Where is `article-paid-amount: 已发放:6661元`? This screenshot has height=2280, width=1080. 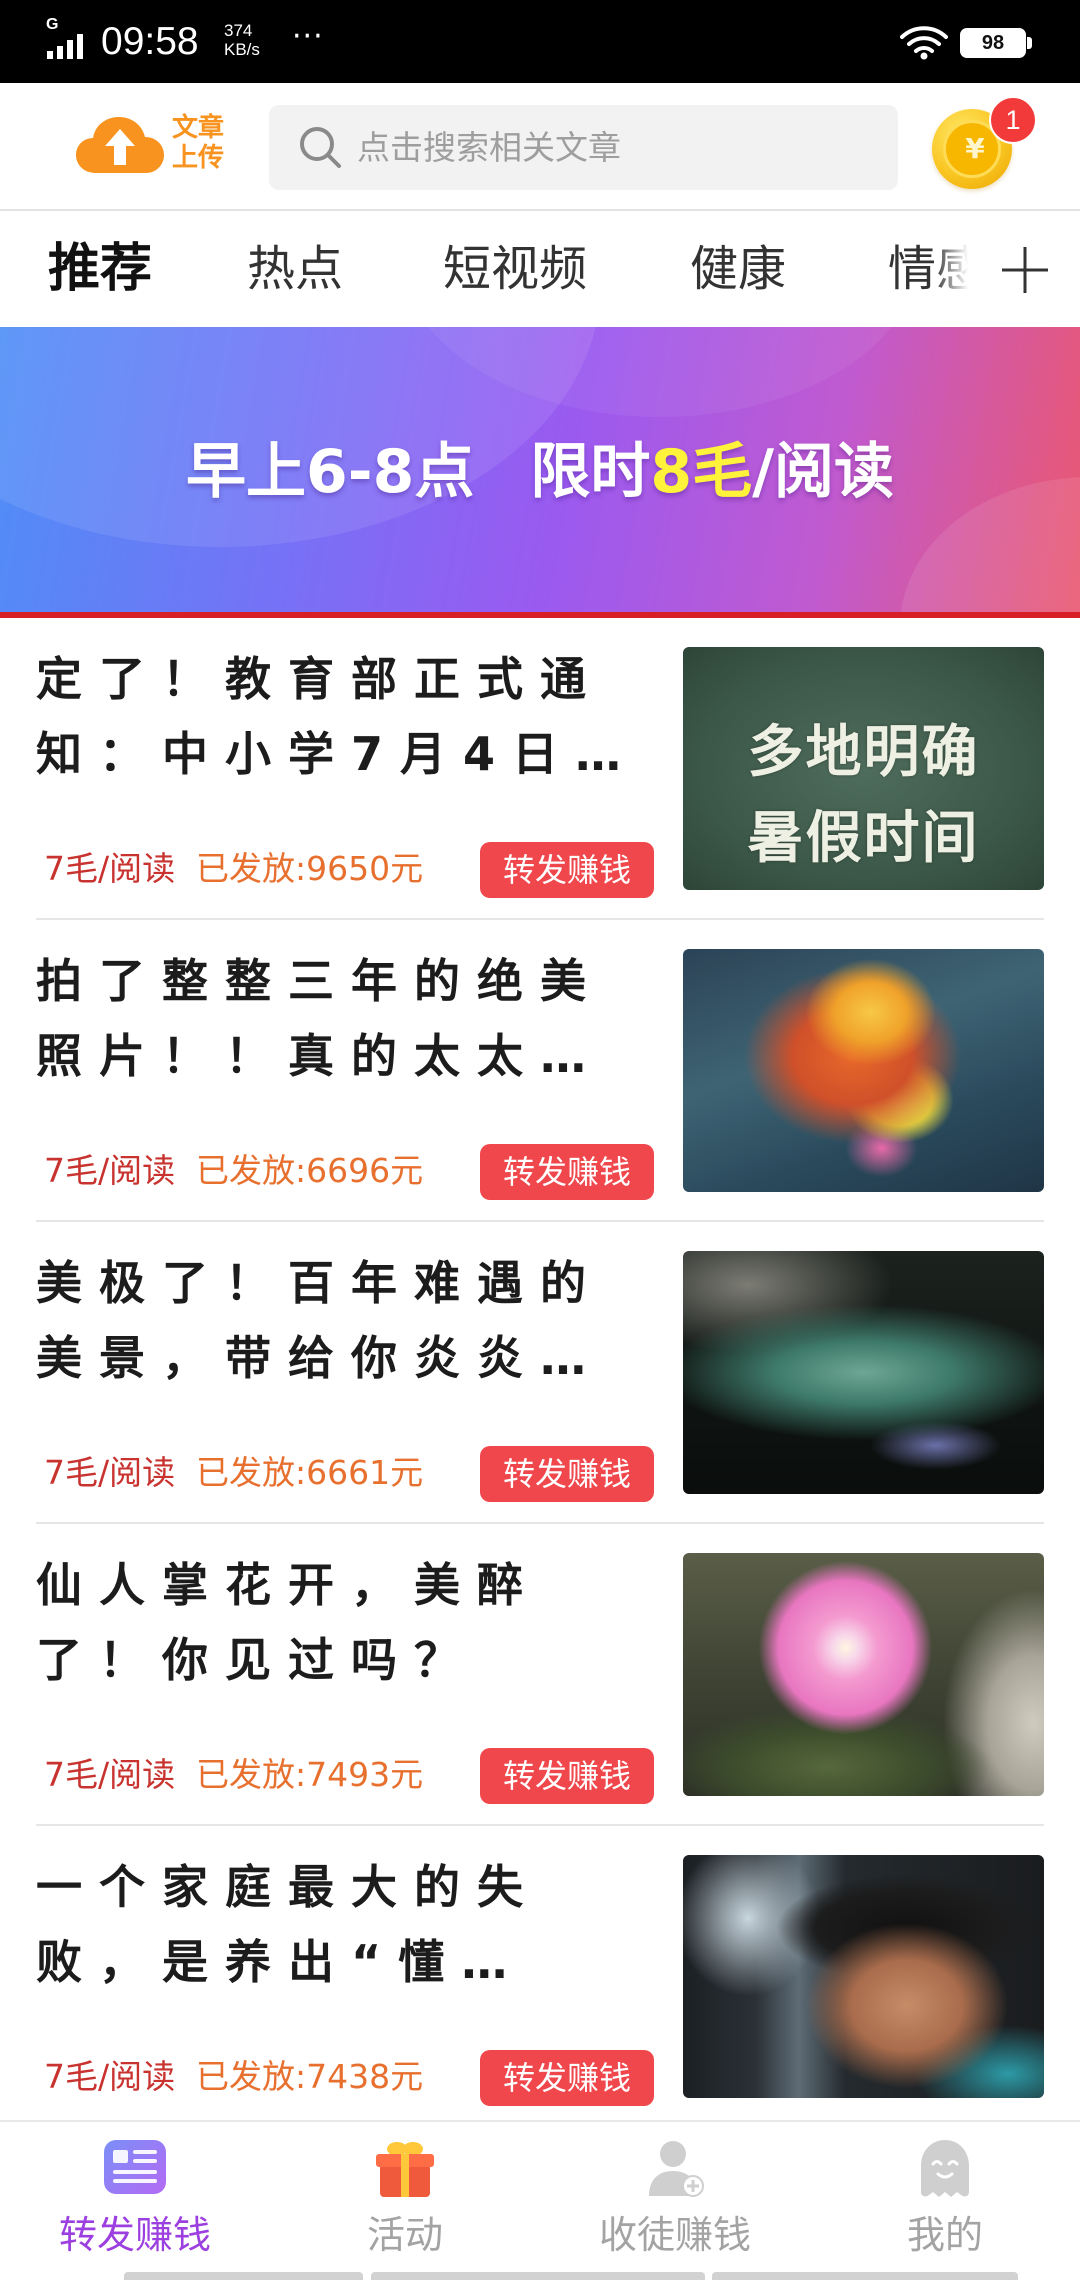
article-paid-amount: 已发放:6661元 is located at coordinates (310, 1472).